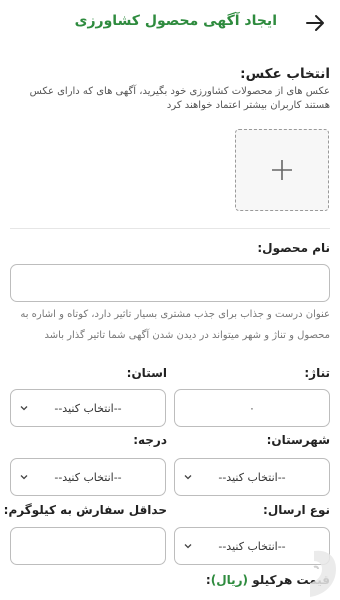  What do you see at coordinates (285, 74) in the screenshot?
I see `photo-section-title: انتخاب عکس:` at bounding box center [285, 74].